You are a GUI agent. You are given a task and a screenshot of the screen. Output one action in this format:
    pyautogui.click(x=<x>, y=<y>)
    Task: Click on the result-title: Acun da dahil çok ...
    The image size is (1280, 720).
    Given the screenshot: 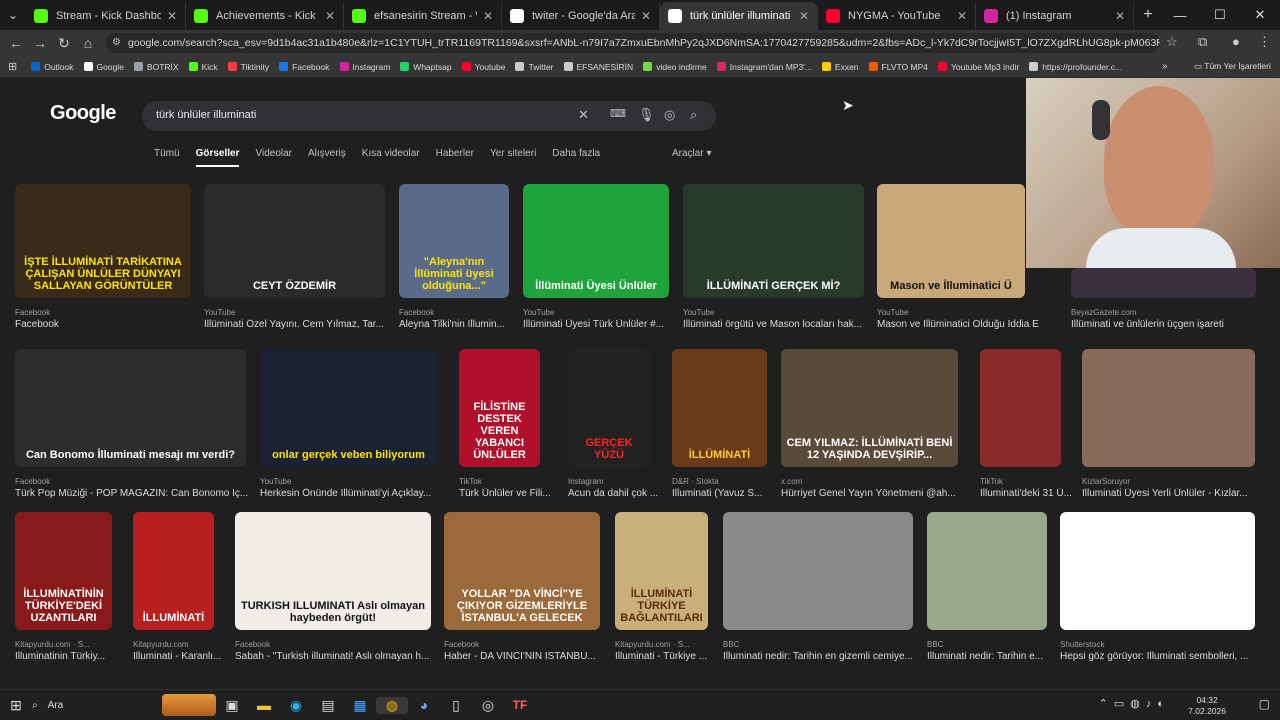 What is the action you would take?
    pyautogui.click(x=613, y=493)
    